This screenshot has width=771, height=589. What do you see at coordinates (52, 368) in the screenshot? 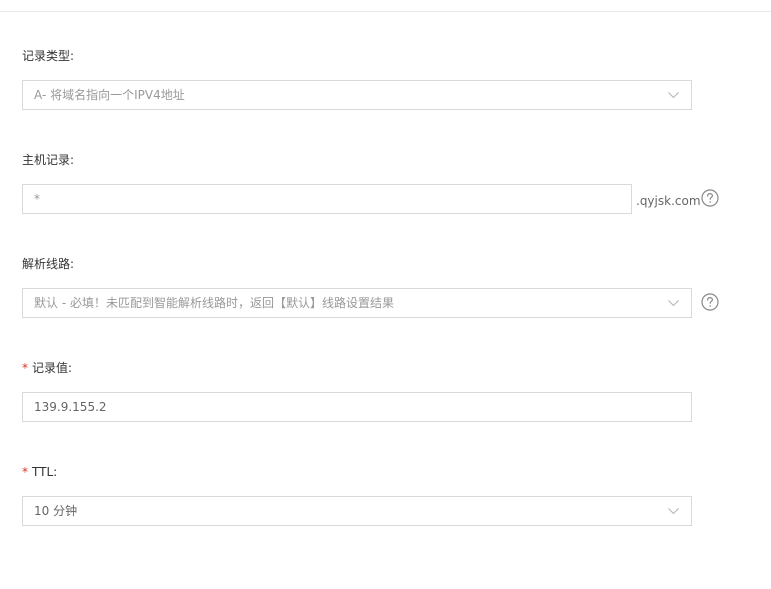
I see `record-value-label-text: 记录值:` at bounding box center [52, 368].